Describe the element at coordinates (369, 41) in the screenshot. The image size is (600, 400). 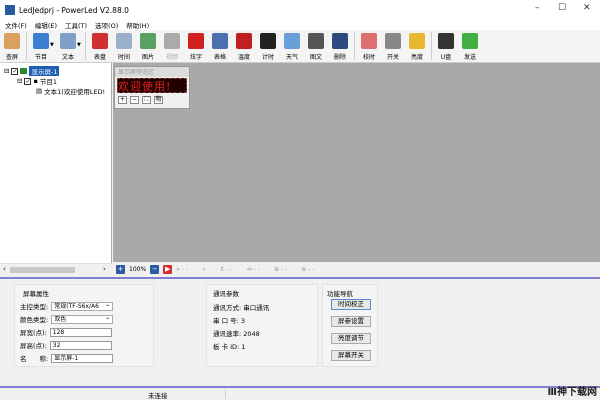
I see `alarm-clock-icon` at that location.